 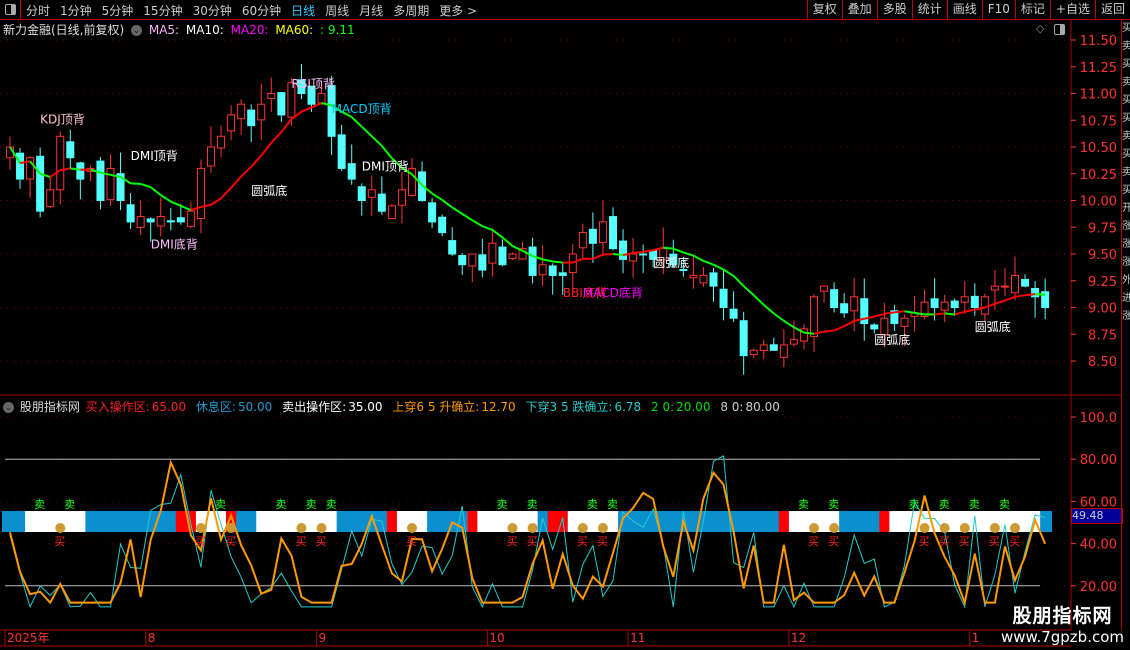 What do you see at coordinates (1098, 202) in the screenshot?
I see `price-axis-label: 10.00` at bounding box center [1098, 202].